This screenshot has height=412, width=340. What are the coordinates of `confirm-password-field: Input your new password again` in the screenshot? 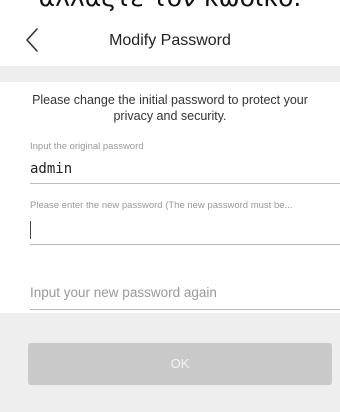 It's located at (185, 296).